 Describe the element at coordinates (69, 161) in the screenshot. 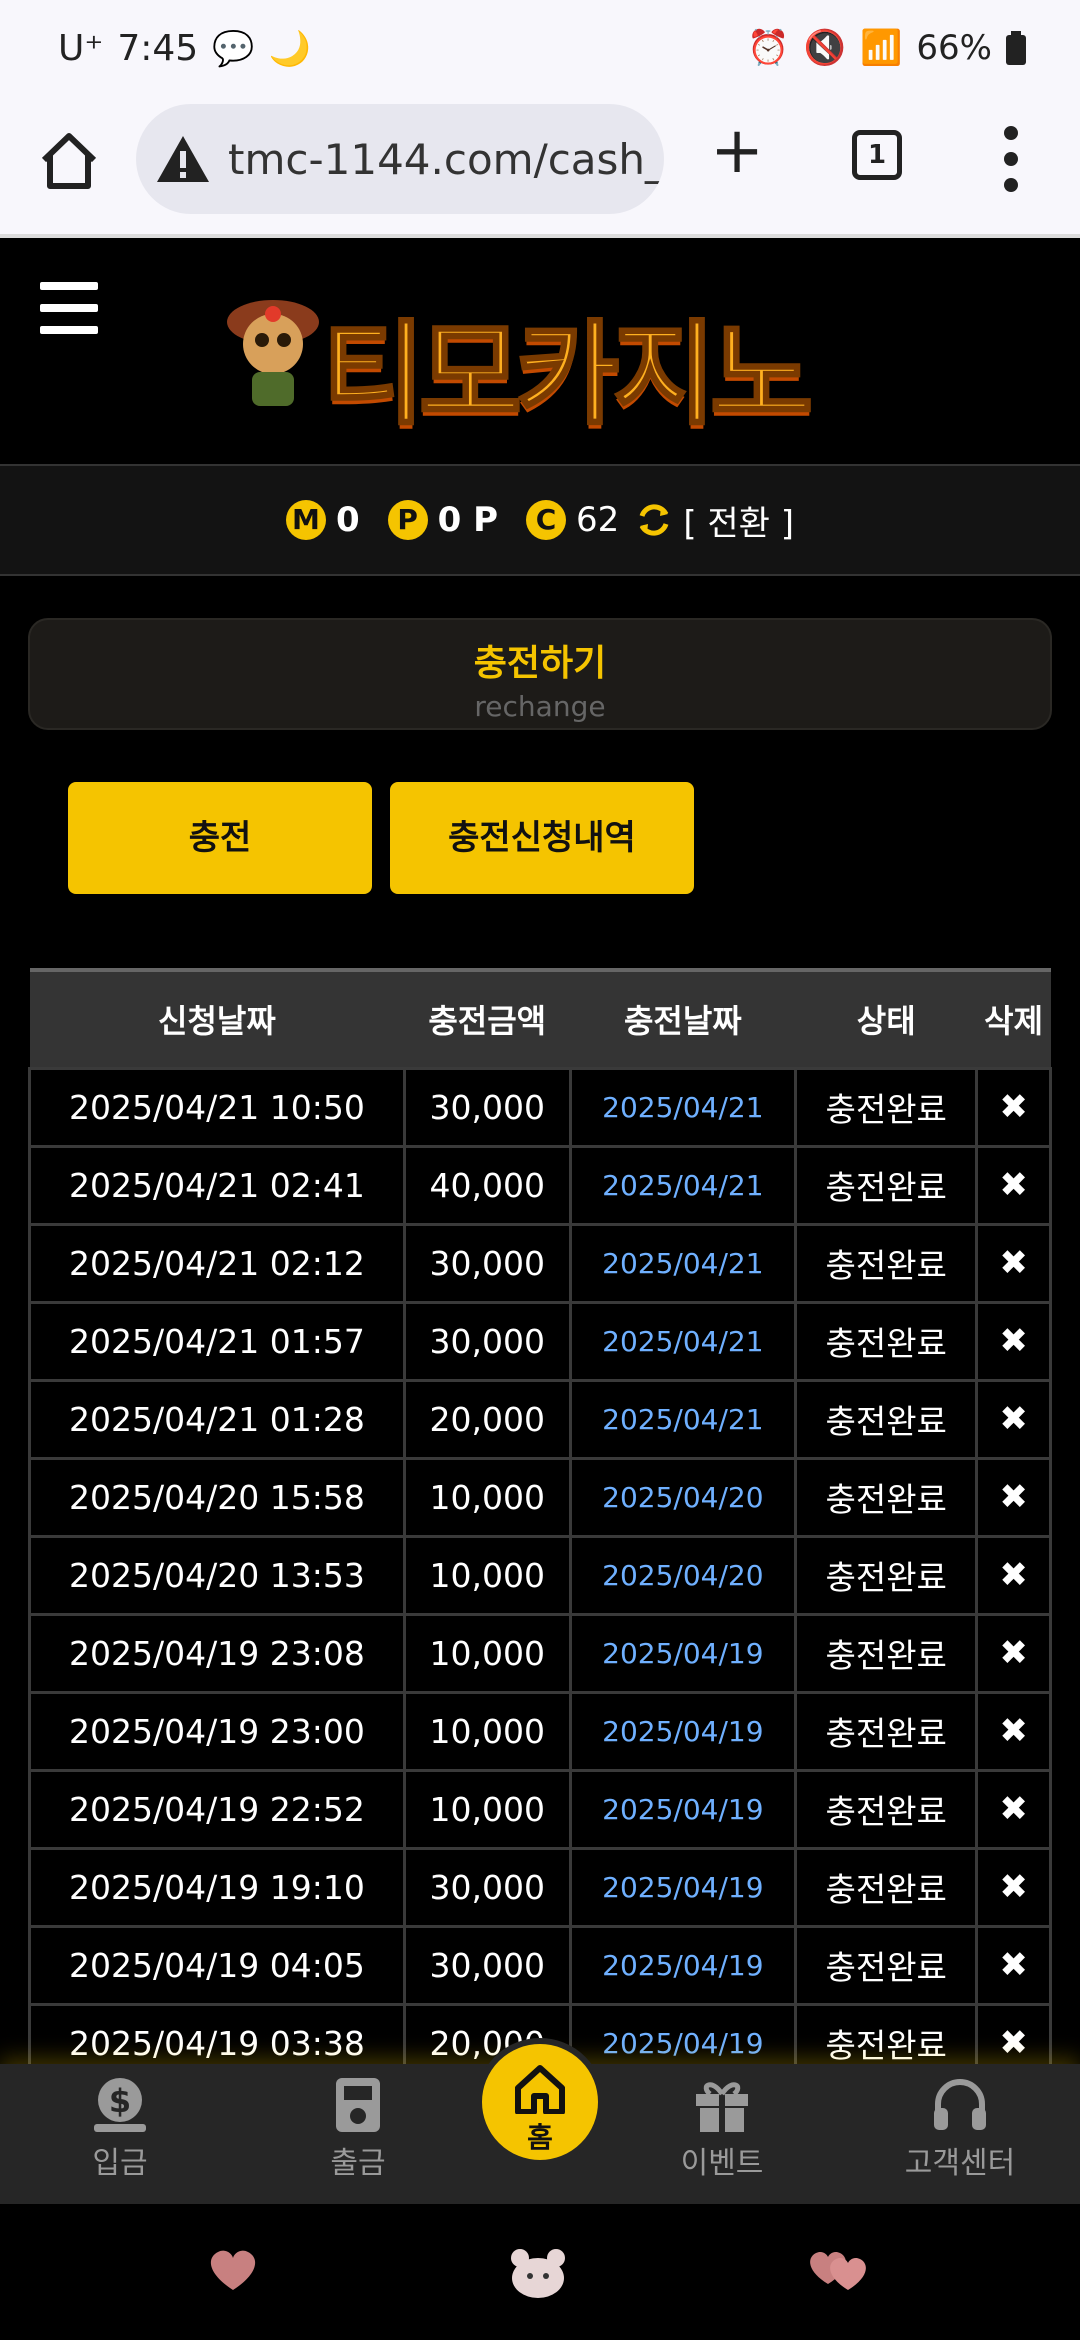

I see `browser-home-icon` at that location.